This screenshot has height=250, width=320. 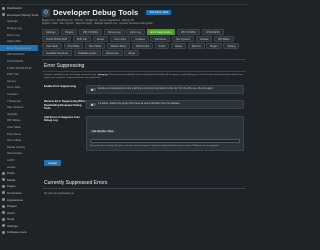 I want to click on sidebar-item: Post Meta, so click(x=19, y=133).